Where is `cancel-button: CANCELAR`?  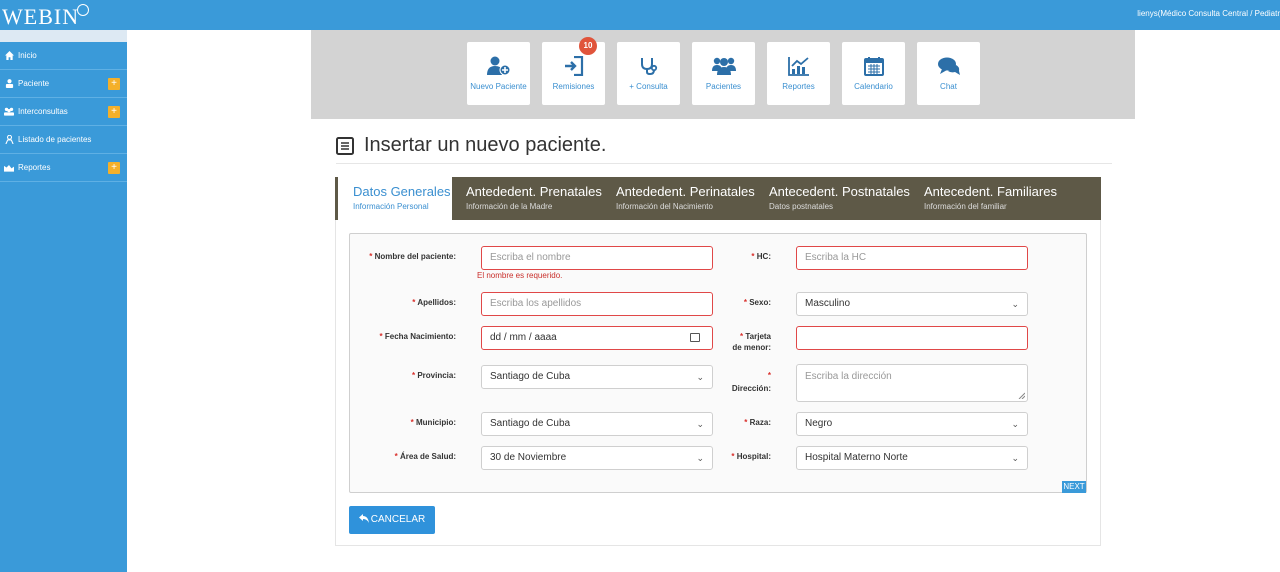 cancel-button: CANCELAR is located at coordinates (392, 520).